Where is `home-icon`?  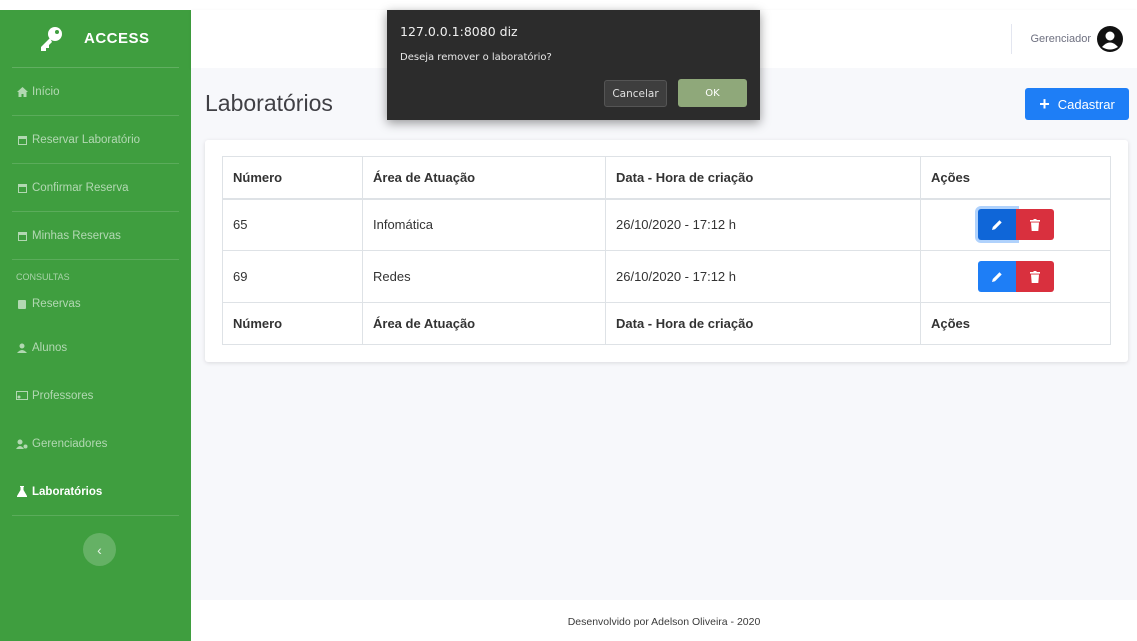 home-icon is located at coordinates (22, 92).